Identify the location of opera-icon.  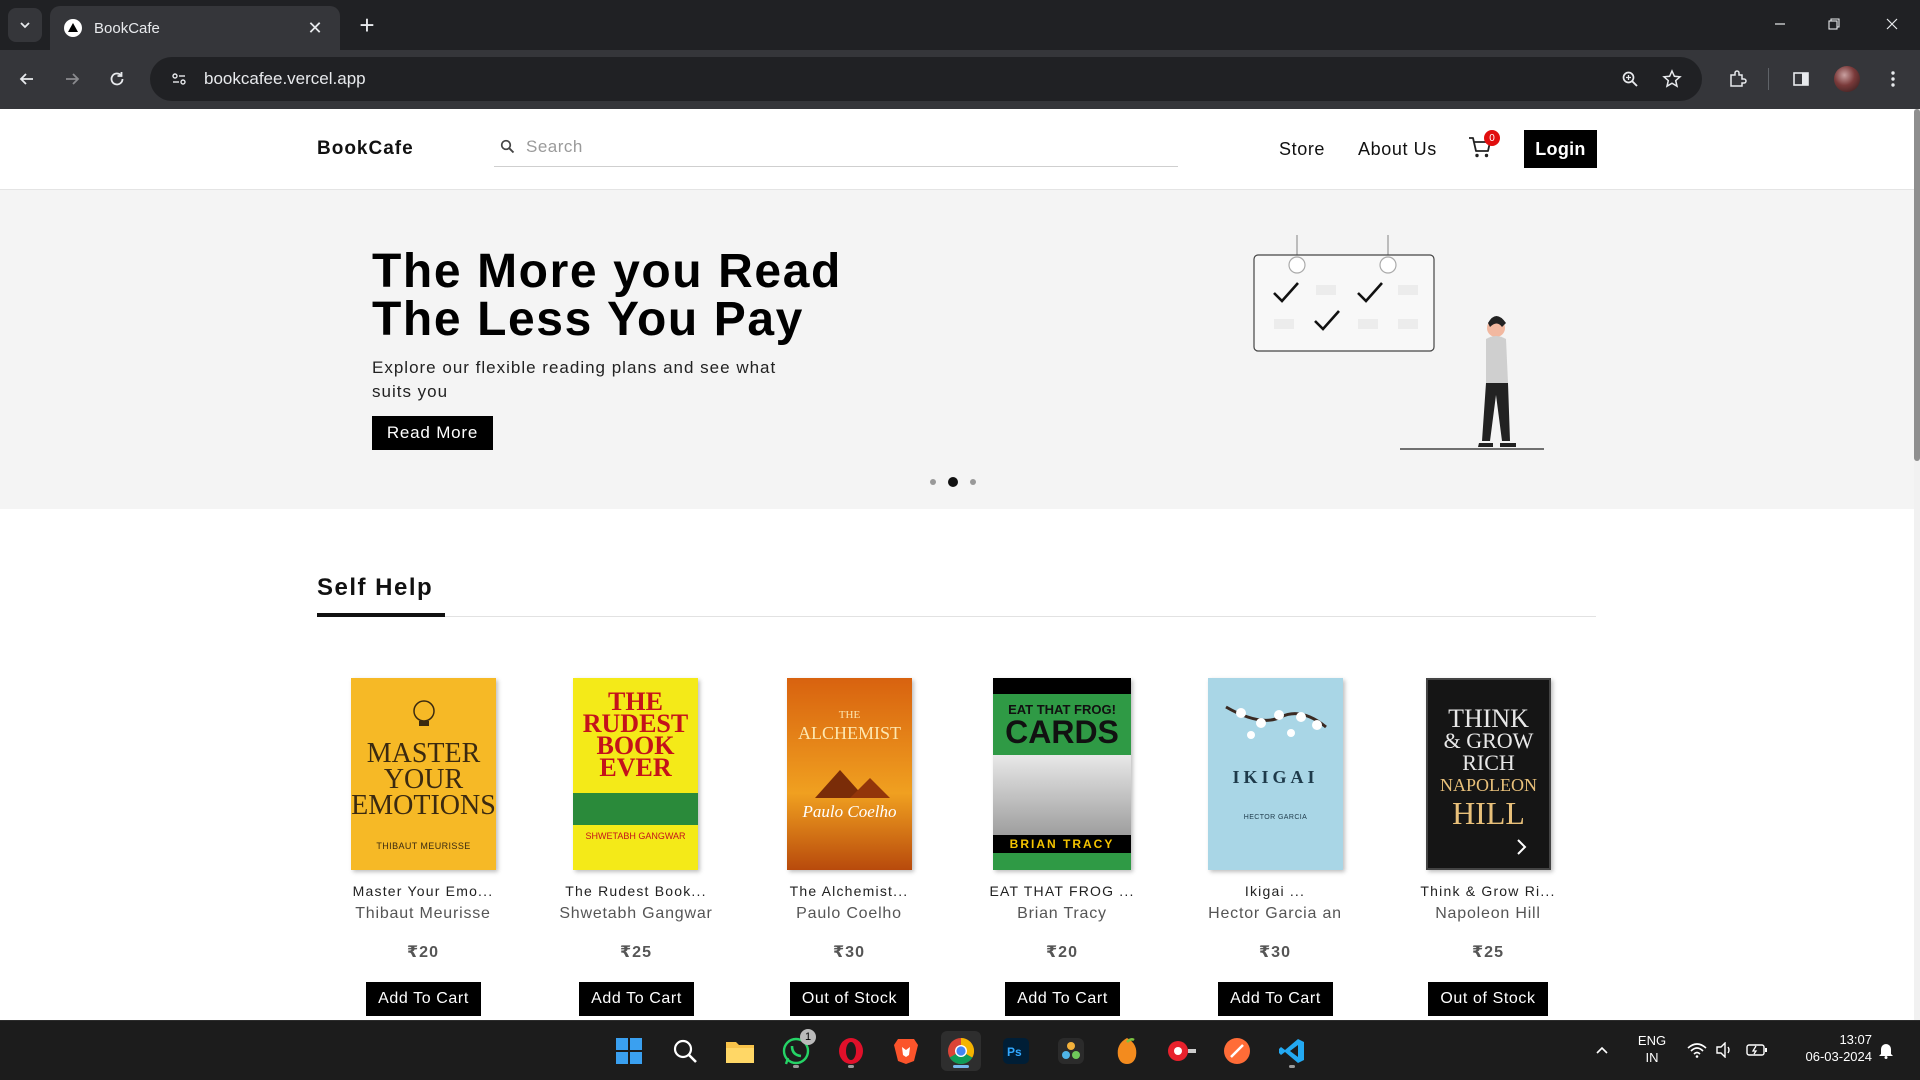
(851, 1051).